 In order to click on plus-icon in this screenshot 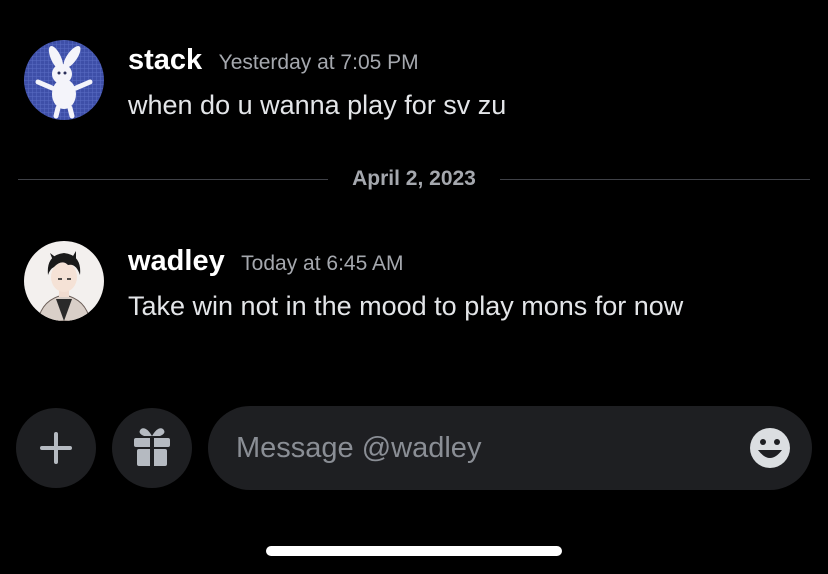, I will do `click(56, 448)`.